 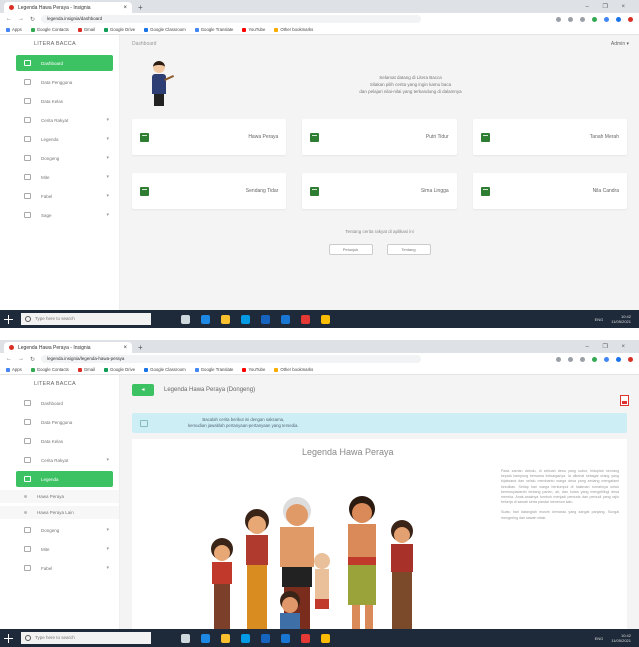 I want to click on sidebar-item: Hawa Peraya Lain, so click(x=59, y=512).